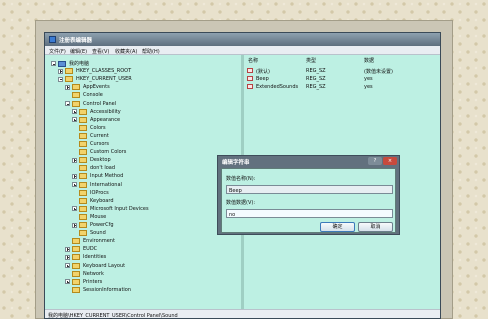 This screenshot has width=488, height=319. I want to click on tree-item: Input Method, so click(97, 176).